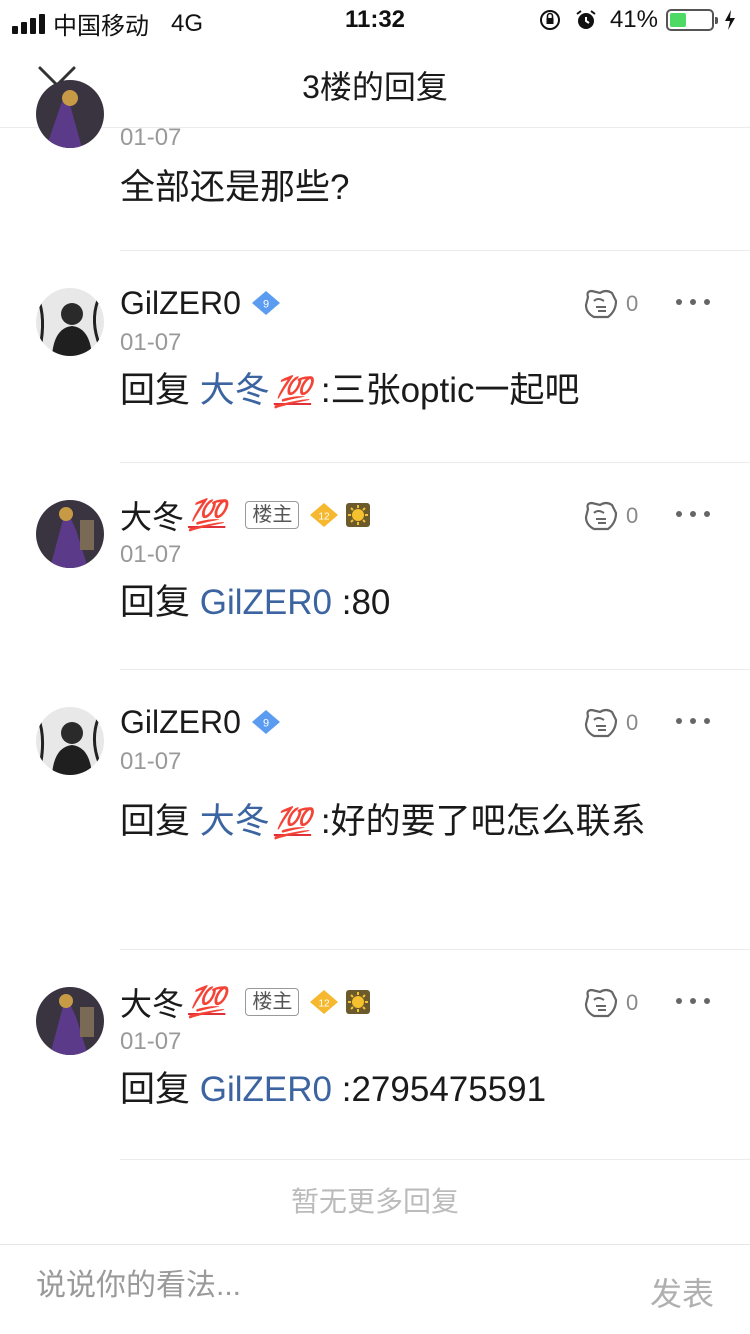  I want to click on reply-content: 回复 GilZER0 :2795475591, so click(333, 1089).